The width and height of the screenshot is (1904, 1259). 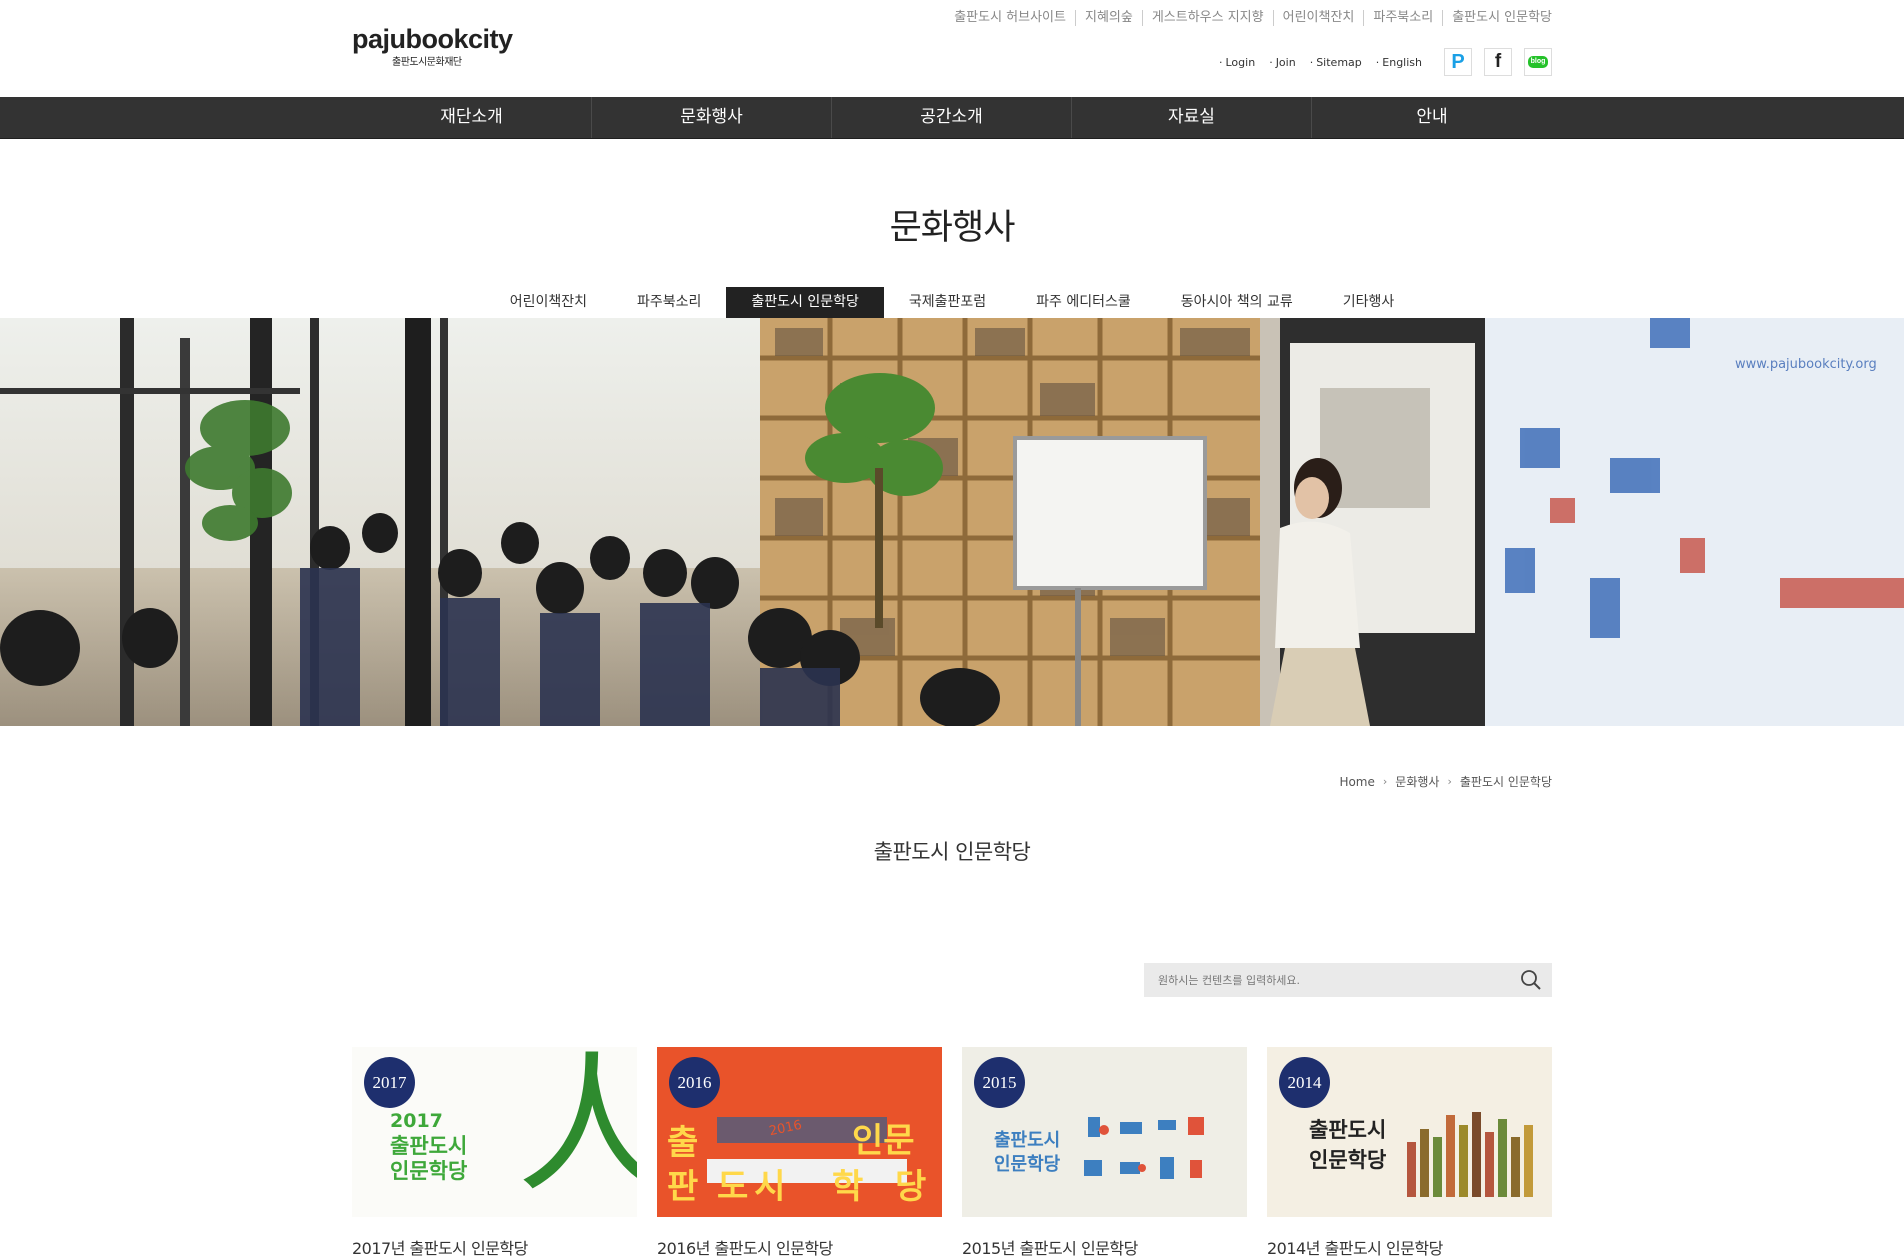 What do you see at coordinates (754, 1187) in the screenshot?
I see `poster-2016-char: 도시` at bounding box center [754, 1187].